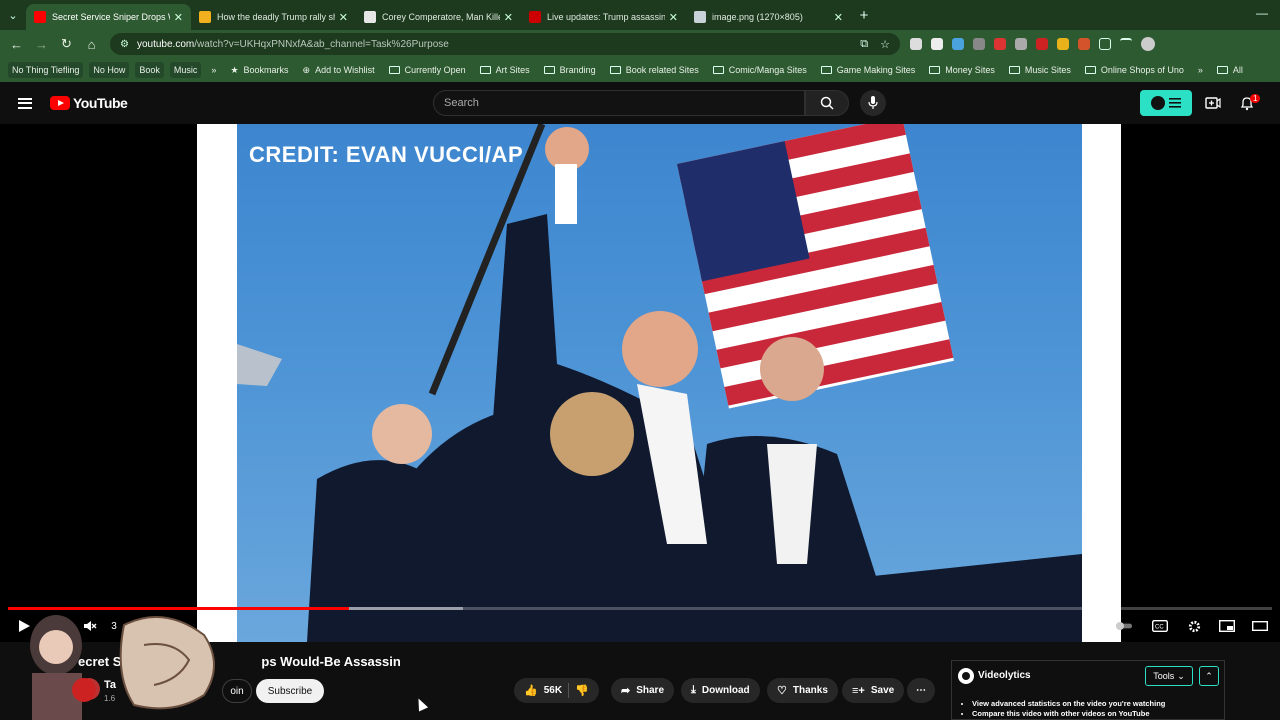 This screenshot has height=720, width=1280. I want to click on like-count: 56K, so click(553, 690).